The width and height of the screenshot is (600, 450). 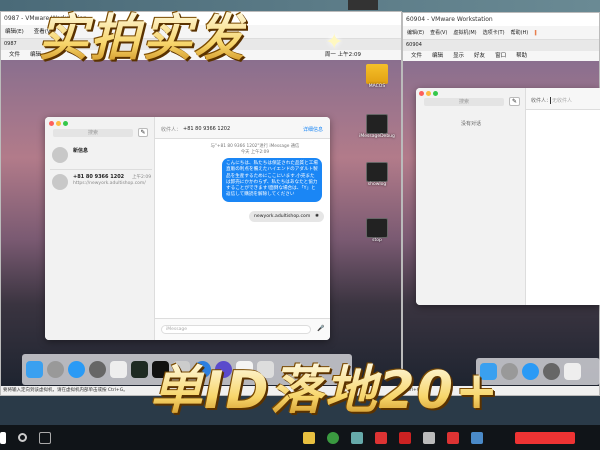 What do you see at coordinates (45, 437) in the screenshot?
I see `task-view-icon` at bounding box center [45, 437].